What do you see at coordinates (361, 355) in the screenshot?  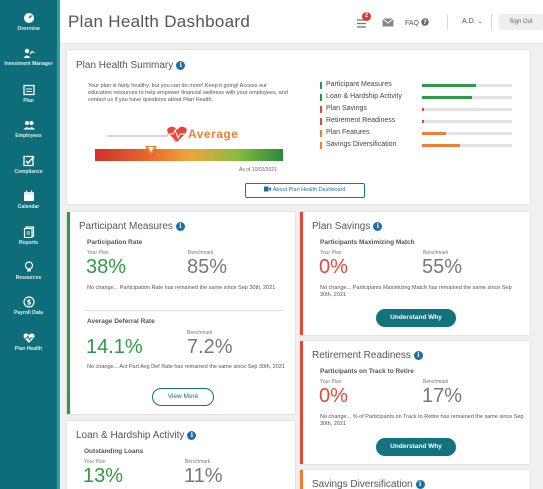 I see `section-title-text: Retirement Readiness` at bounding box center [361, 355].